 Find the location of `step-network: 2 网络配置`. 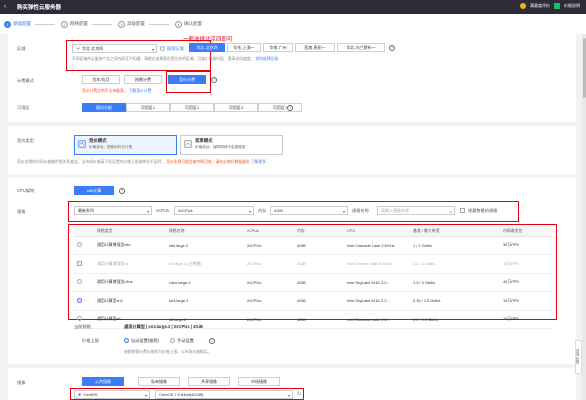

step-network: 2 网络配置 is located at coordinates (86, 24).